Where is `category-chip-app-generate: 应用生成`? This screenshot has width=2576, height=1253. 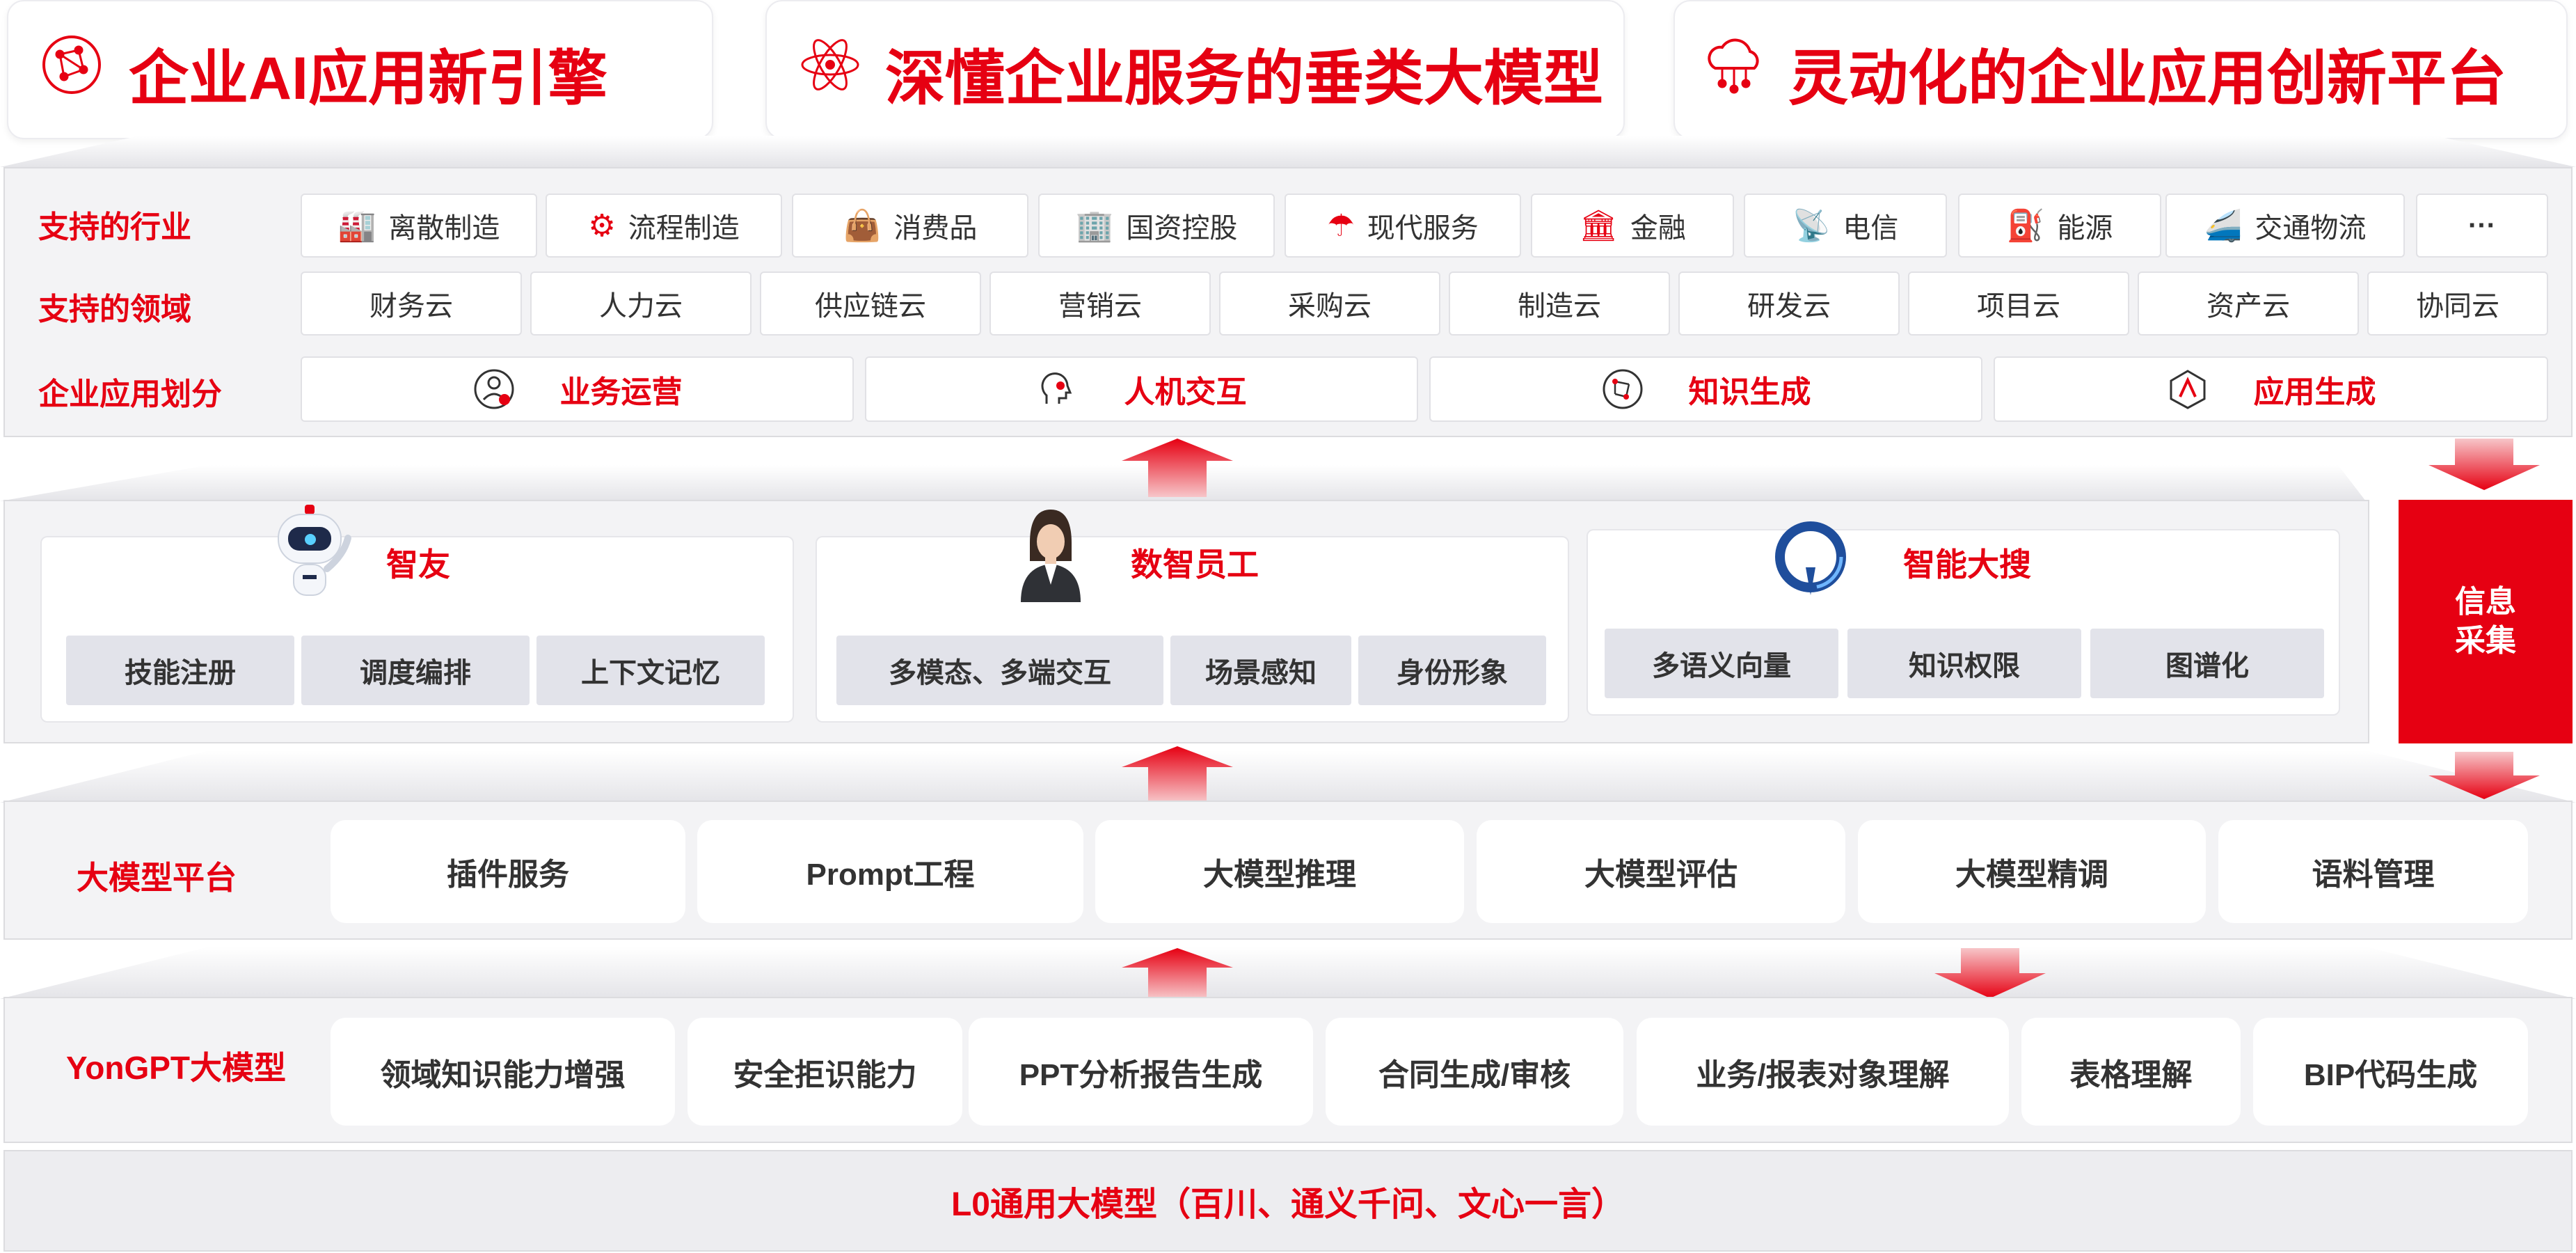 category-chip-app-generate: 应用生成 is located at coordinates (2271, 389).